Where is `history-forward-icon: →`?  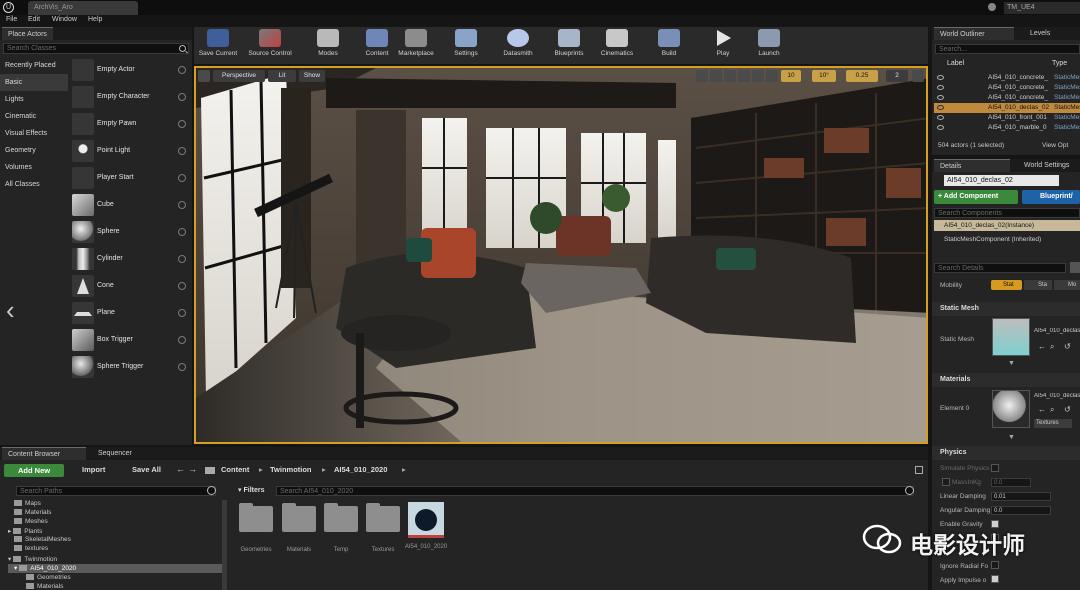 history-forward-icon: → is located at coordinates (192, 469).